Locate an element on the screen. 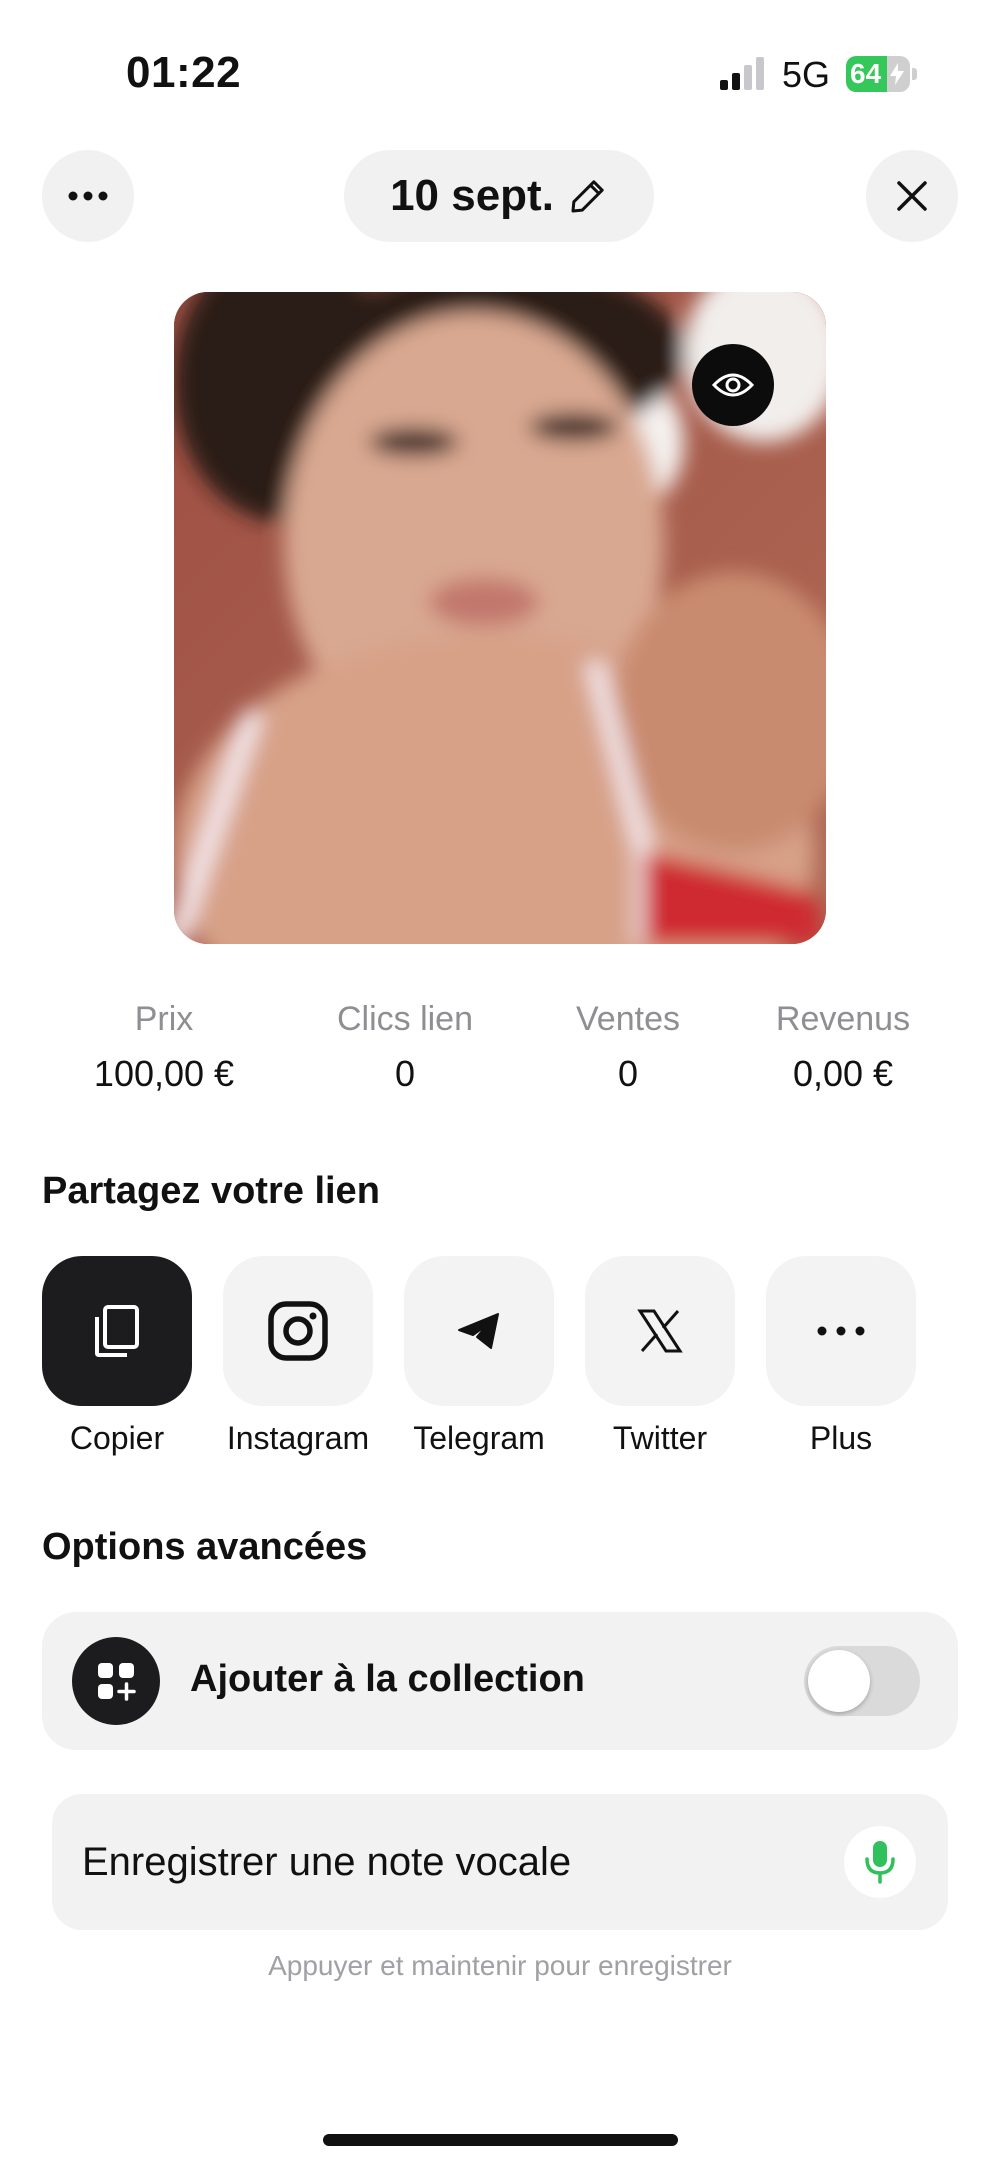 The image size is (1000, 2168). close-icon is located at coordinates (912, 196).